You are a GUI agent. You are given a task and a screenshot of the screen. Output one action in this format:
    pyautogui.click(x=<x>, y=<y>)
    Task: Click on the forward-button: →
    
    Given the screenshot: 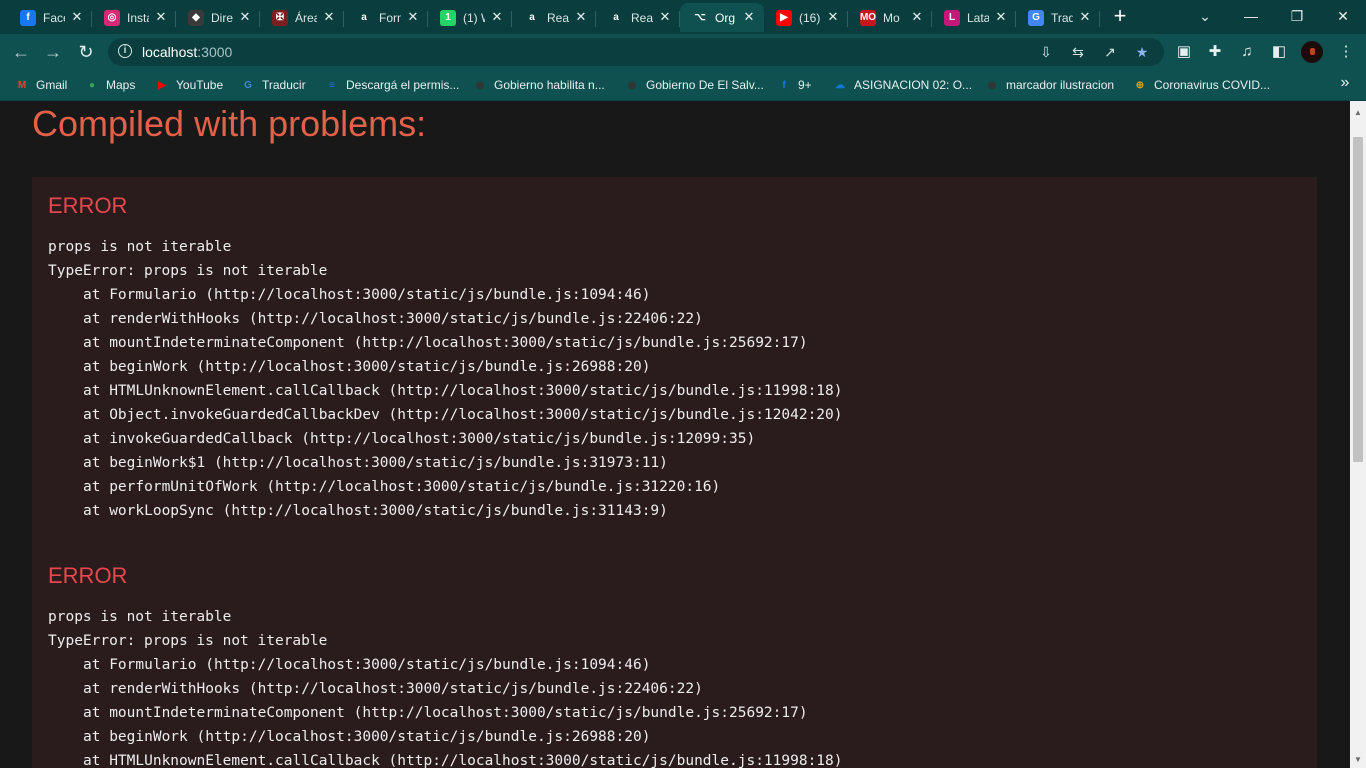 What is the action you would take?
    pyautogui.click(x=53, y=52)
    